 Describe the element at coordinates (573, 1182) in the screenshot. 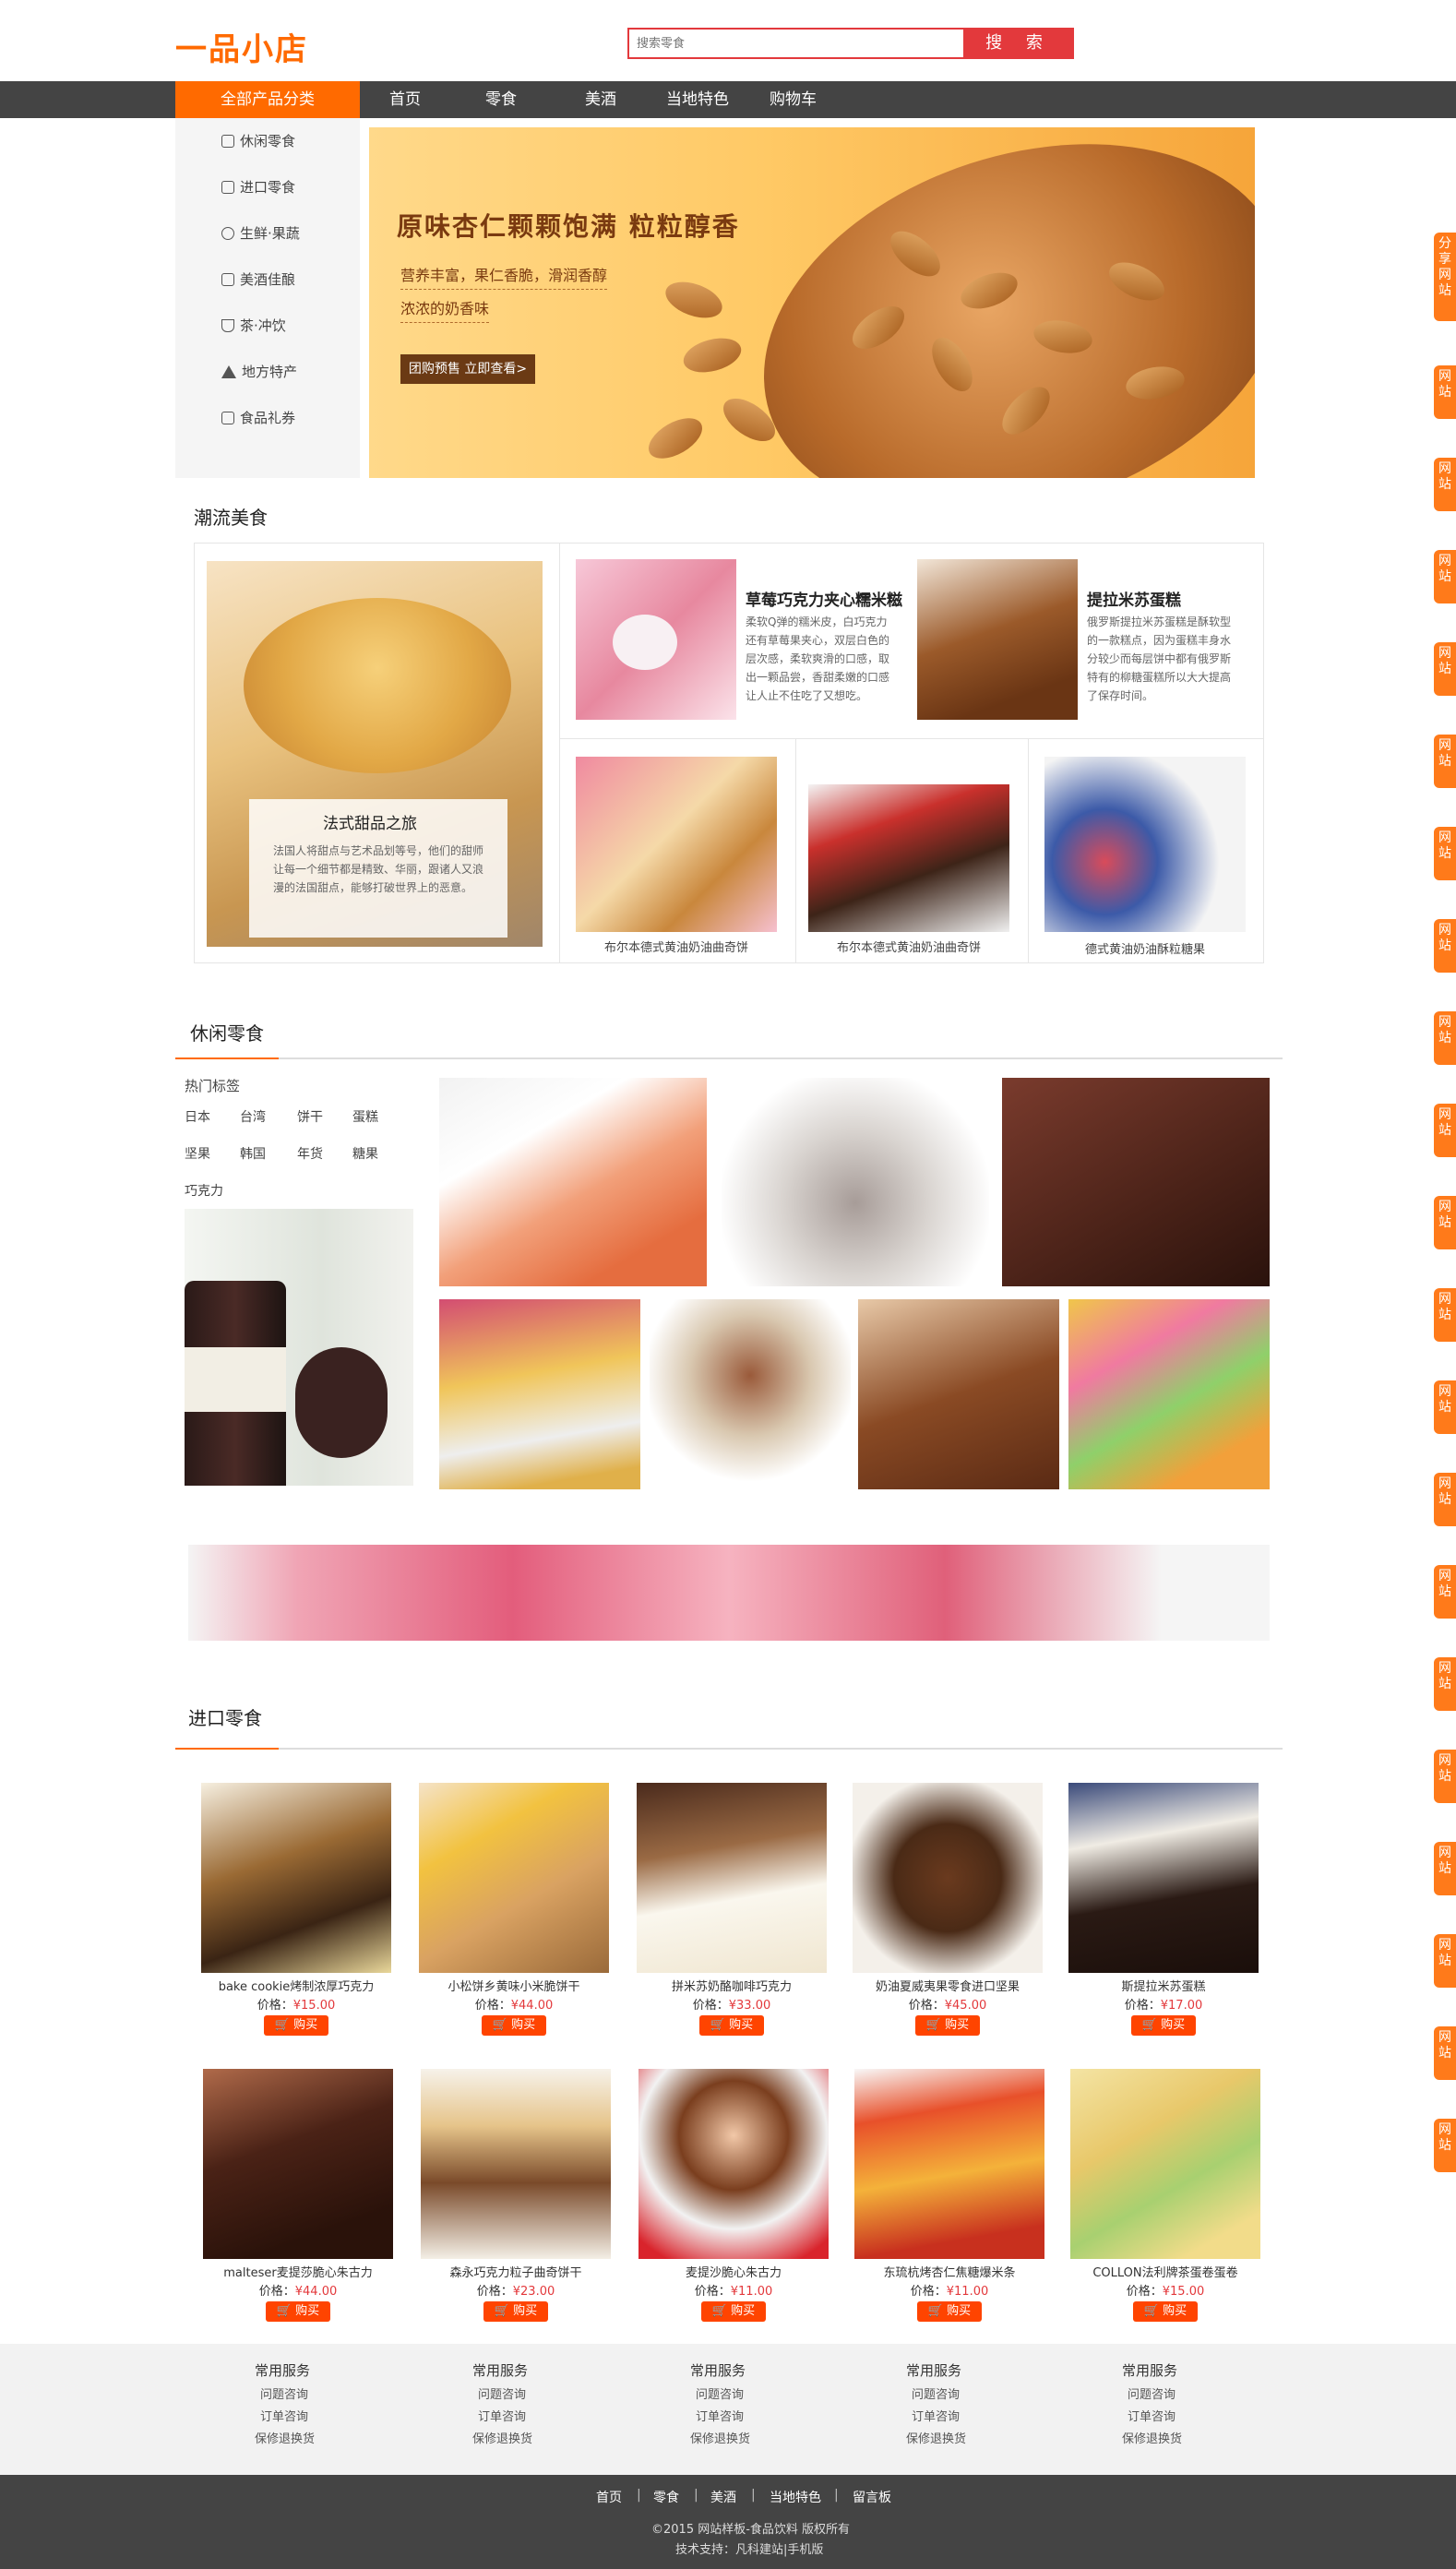

I see `candy-image` at that location.